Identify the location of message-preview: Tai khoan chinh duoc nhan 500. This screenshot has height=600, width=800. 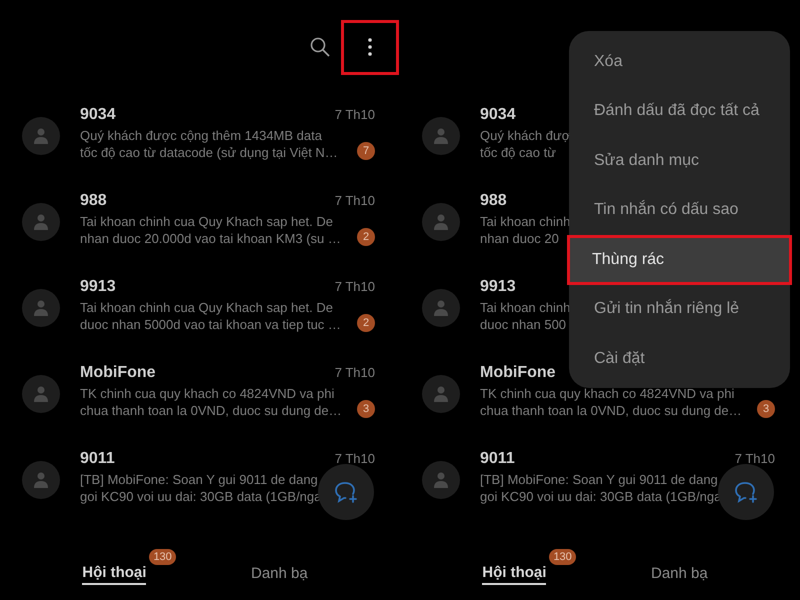
(525, 316).